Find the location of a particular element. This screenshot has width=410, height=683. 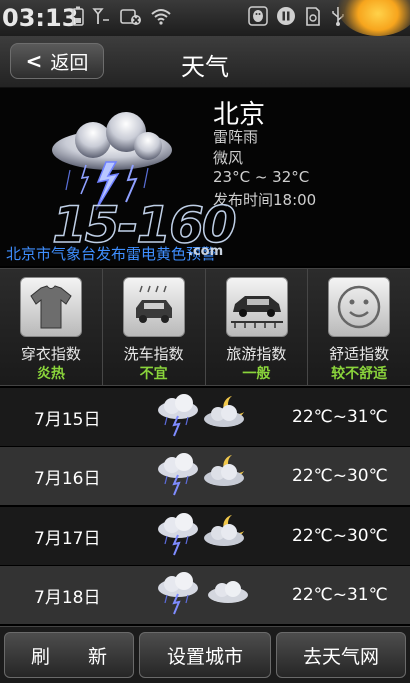

forecast-date: 7月16日 is located at coordinates (67, 478).